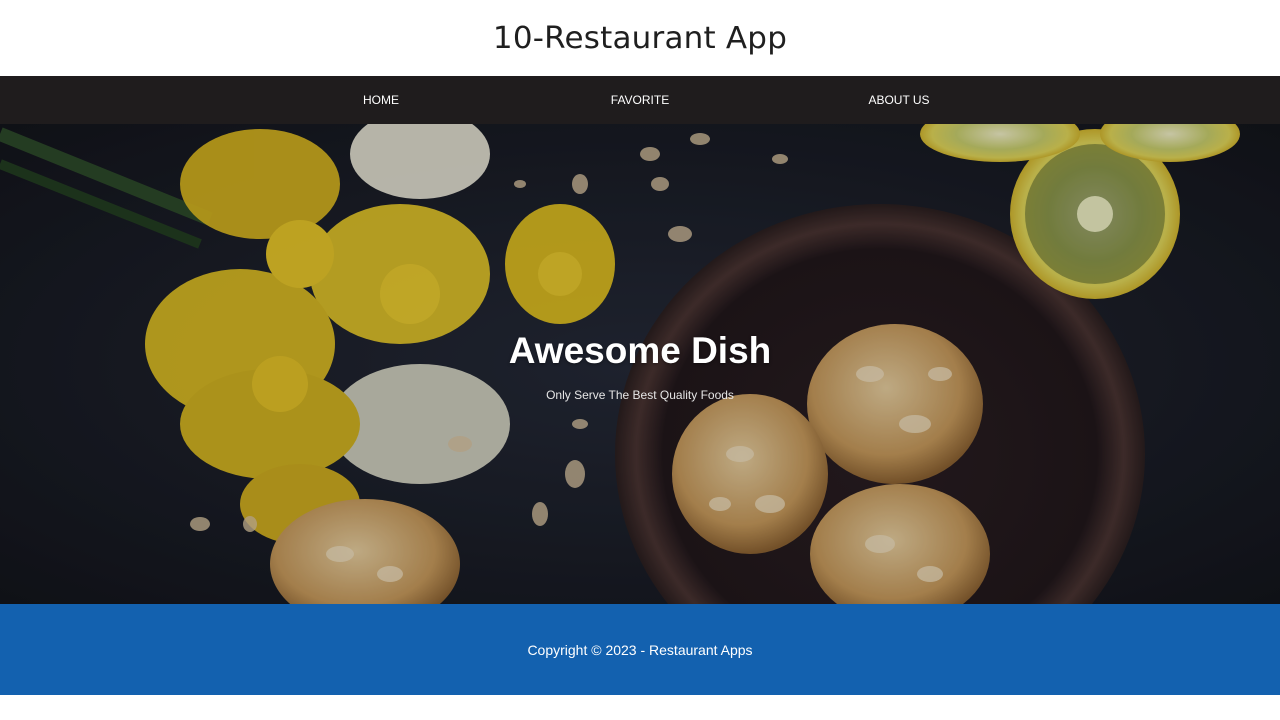 The width and height of the screenshot is (1280, 720). What do you see at coordinates (640, 350) in the screenshot?
I see `hero-title: Awesome Dish` at bounding box center [640, 350].